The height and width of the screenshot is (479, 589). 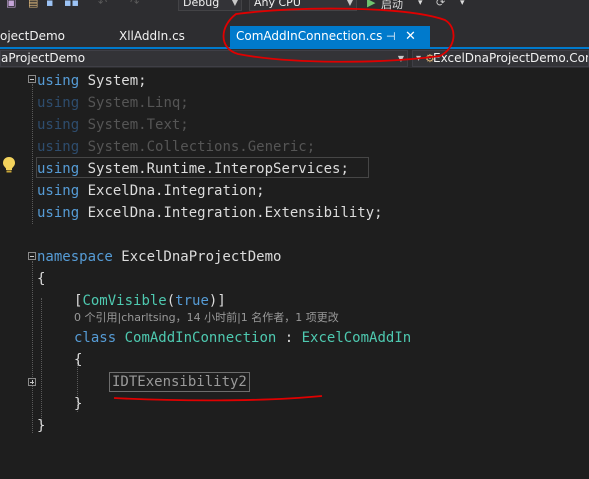 What do you see at coordinates (309, 36) in the screenshot?
I see `tab-label: ComAddInConnection.cs` at bounding box center [309, 36].